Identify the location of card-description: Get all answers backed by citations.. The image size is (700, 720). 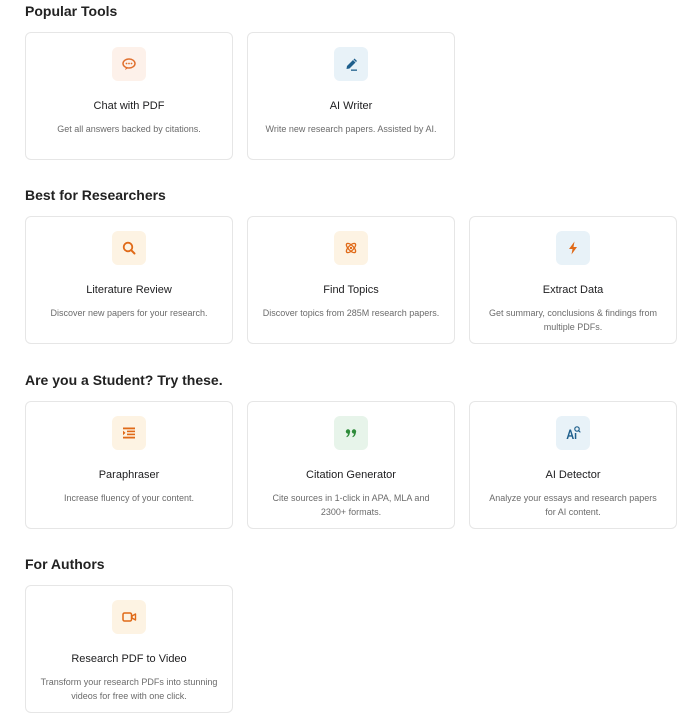
(129, 129).